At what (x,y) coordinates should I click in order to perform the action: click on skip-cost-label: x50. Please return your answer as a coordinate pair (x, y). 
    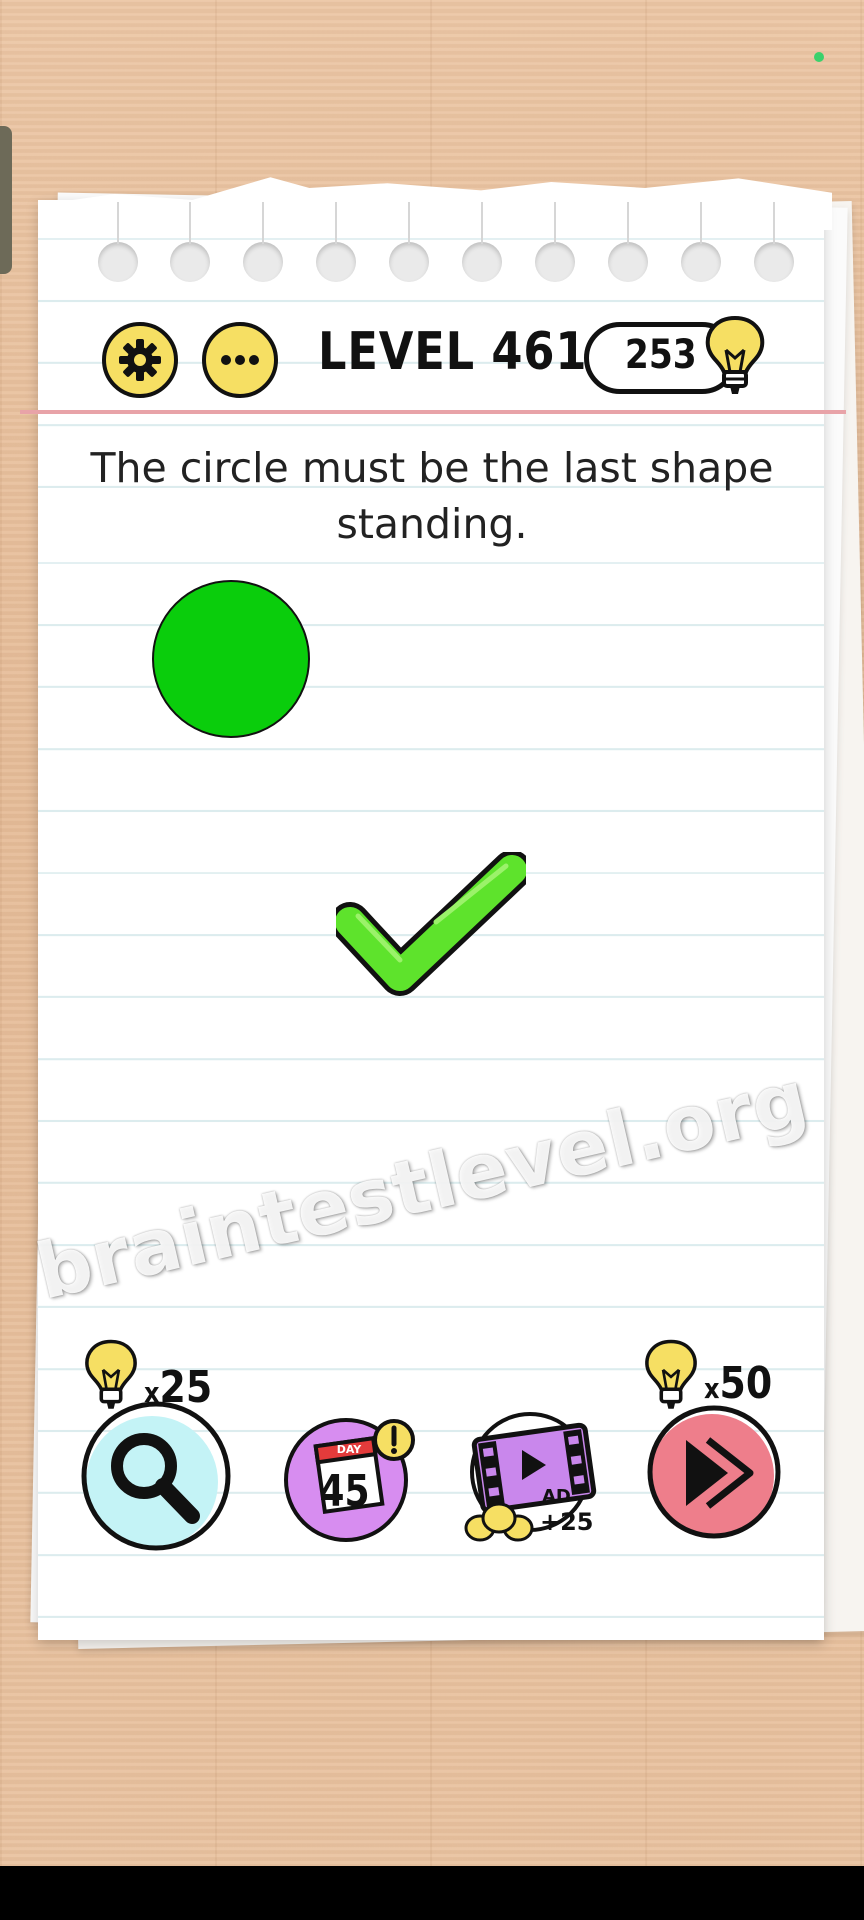
    Looking at the image, I should click on (738, 1383).